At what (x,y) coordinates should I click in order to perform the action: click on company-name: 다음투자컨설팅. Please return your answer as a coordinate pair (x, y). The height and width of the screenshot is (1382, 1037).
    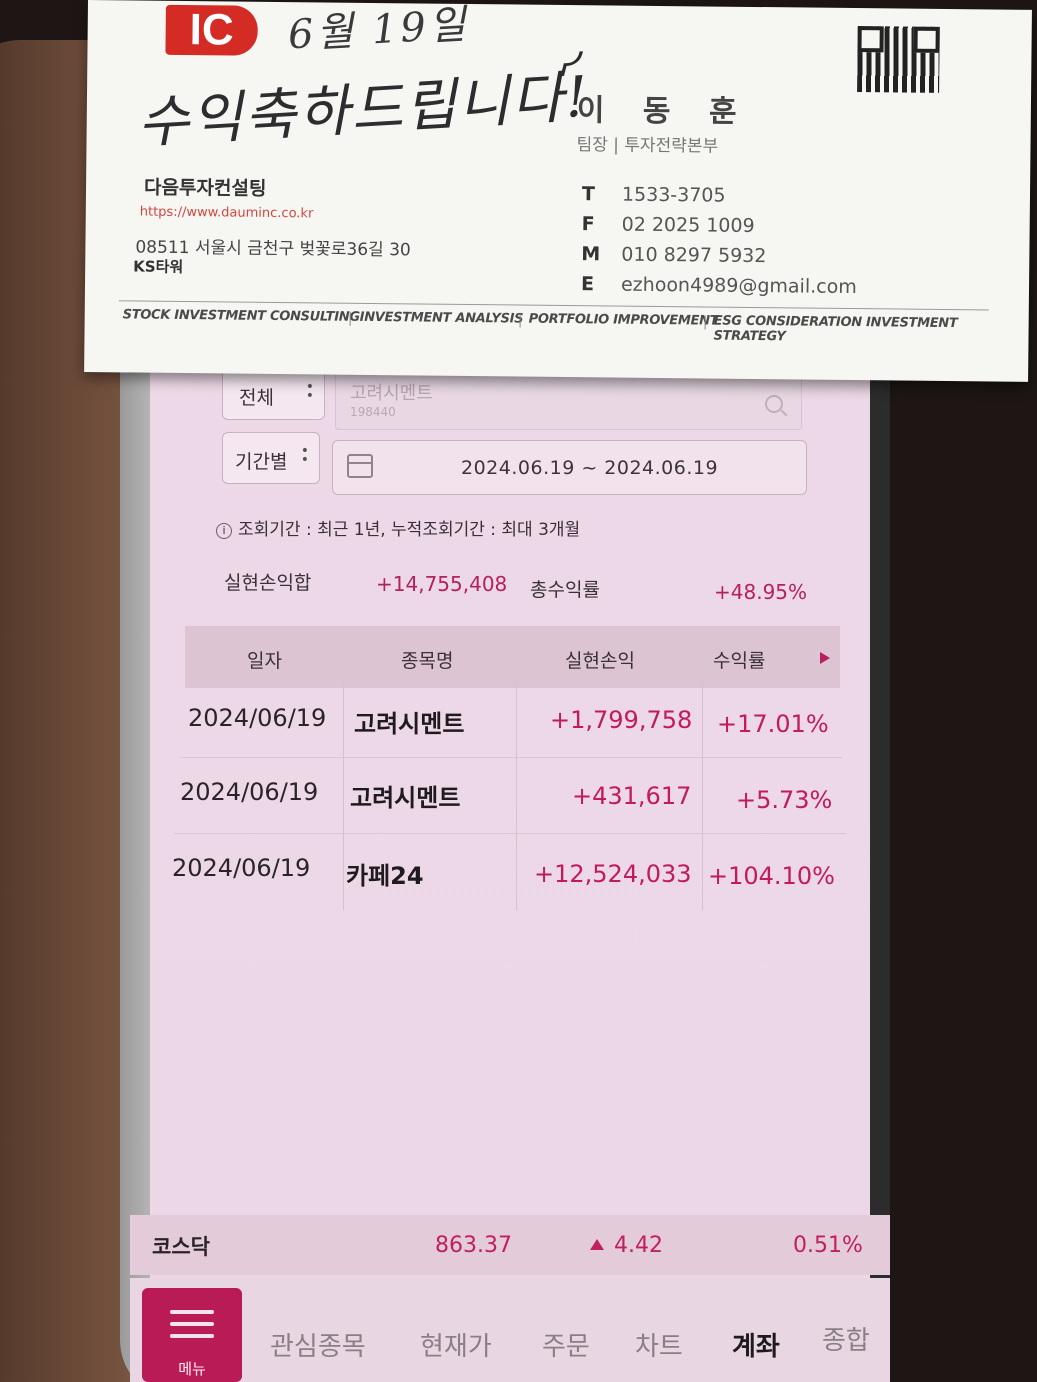
    Looking at the image, I should click on (205, 188).